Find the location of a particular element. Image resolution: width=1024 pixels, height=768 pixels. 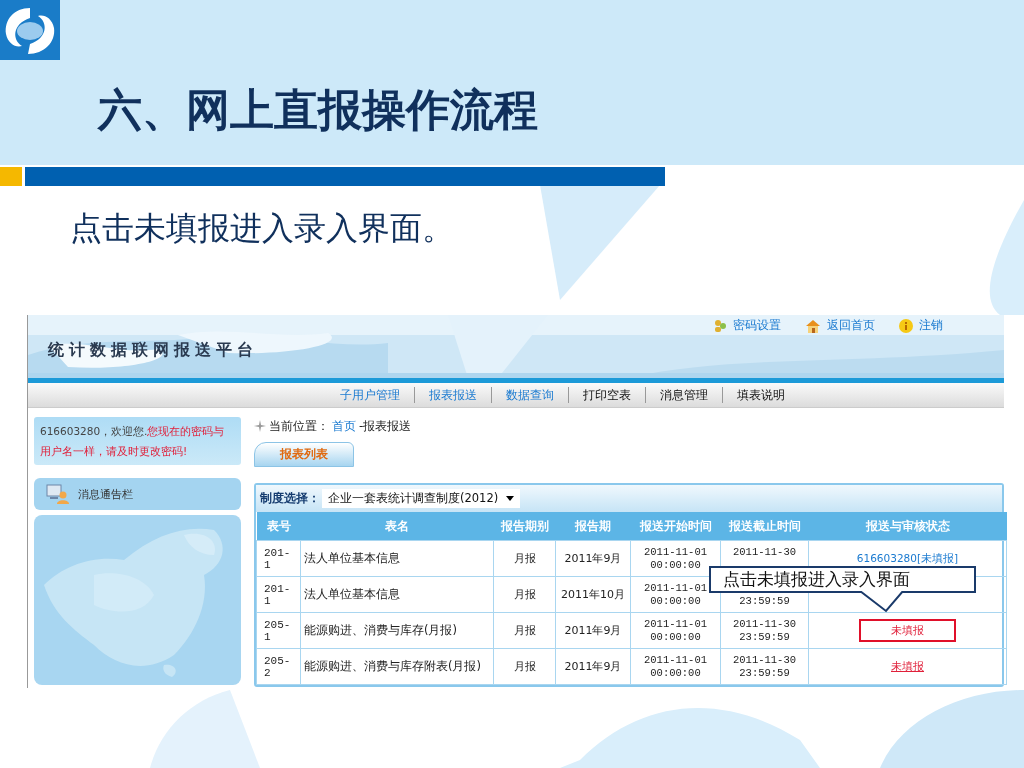

nav-link: 消息管理 is located at coordinates (684, 395).